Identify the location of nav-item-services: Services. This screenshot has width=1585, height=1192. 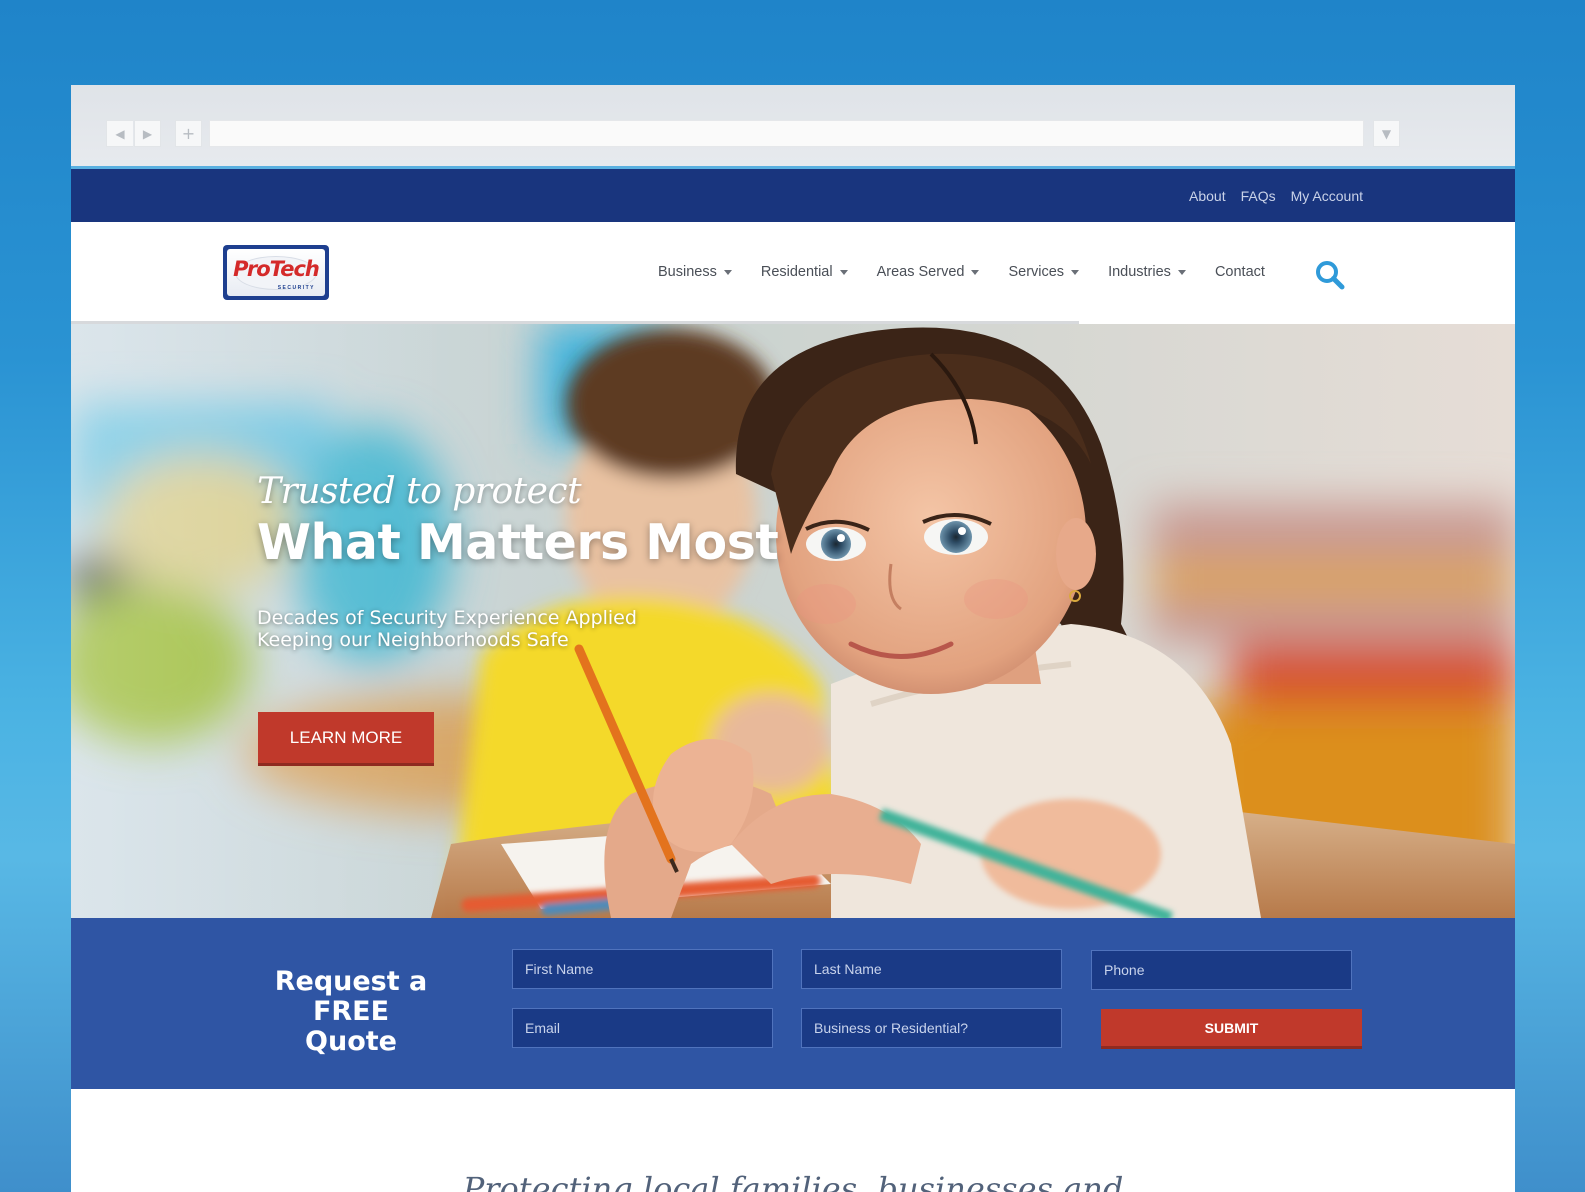
(1044, 272).